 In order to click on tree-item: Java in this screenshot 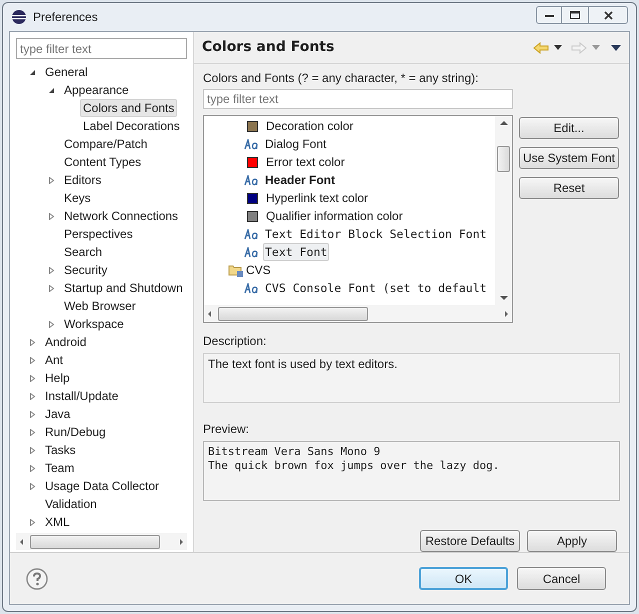, I will do `click(58, 414)`.